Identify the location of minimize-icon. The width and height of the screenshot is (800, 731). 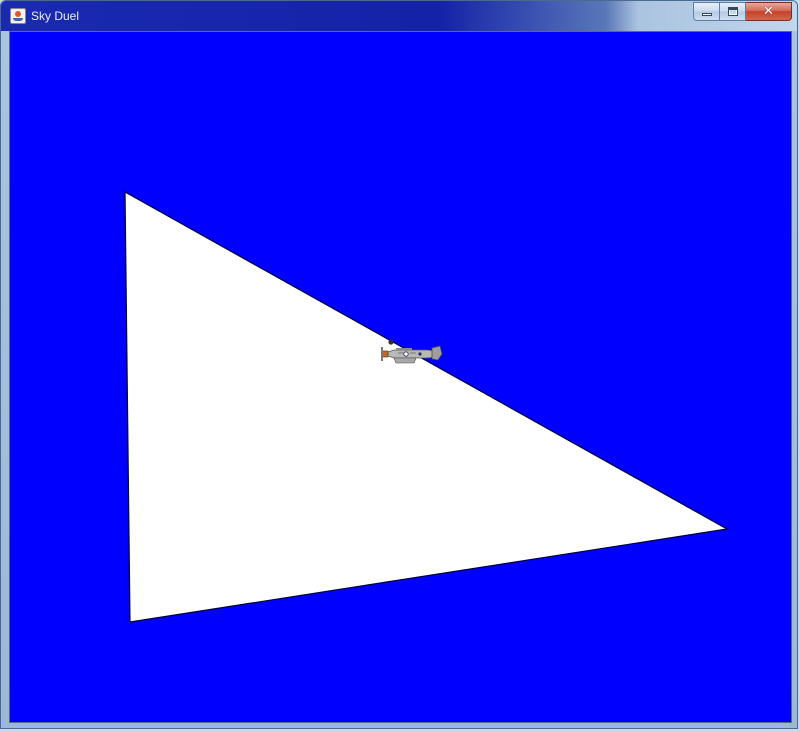
(707, 14).